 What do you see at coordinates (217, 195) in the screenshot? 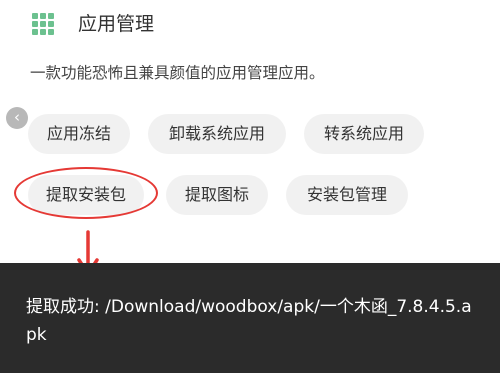
I see `extract-icon-button: 提取图标` at bounding box center [217, 195].